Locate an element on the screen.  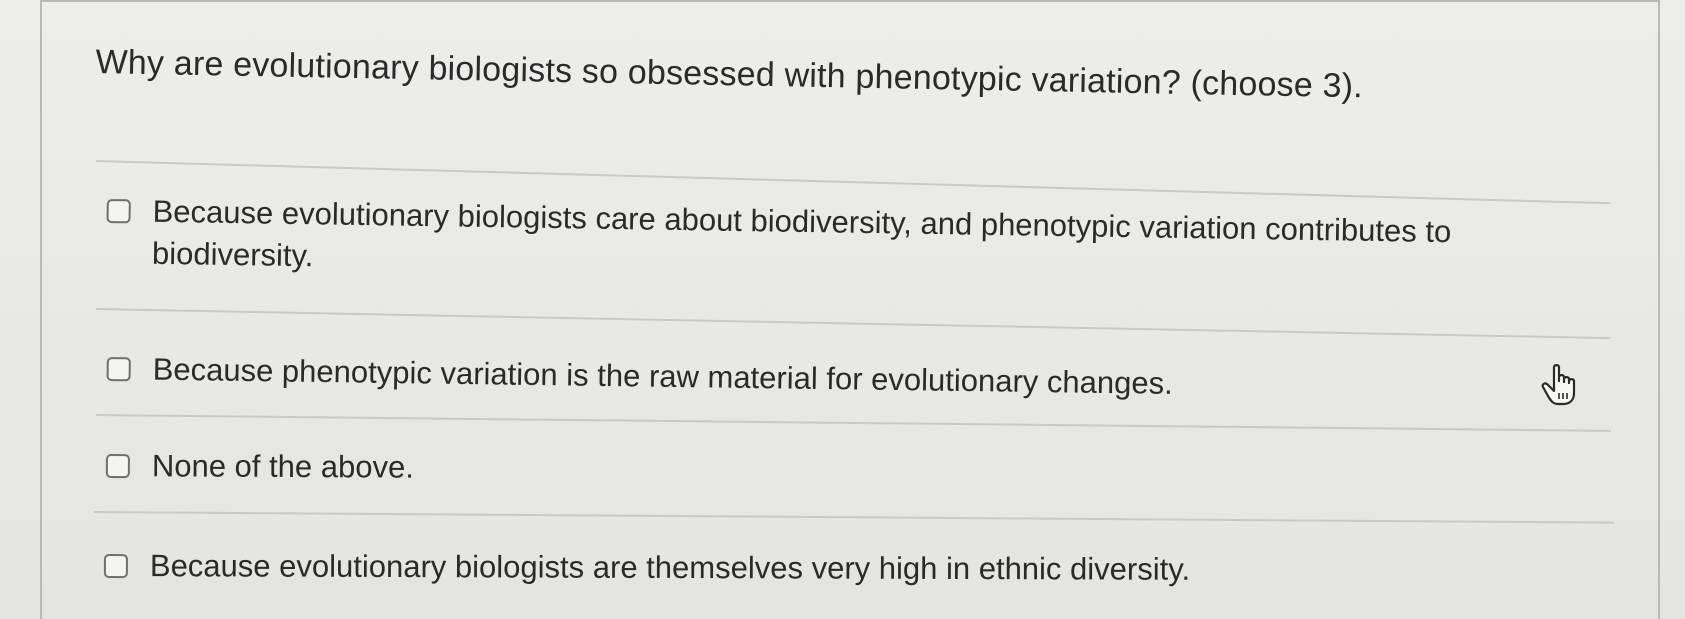
hand-pointer-icon is located at coordinates (1558, 385).